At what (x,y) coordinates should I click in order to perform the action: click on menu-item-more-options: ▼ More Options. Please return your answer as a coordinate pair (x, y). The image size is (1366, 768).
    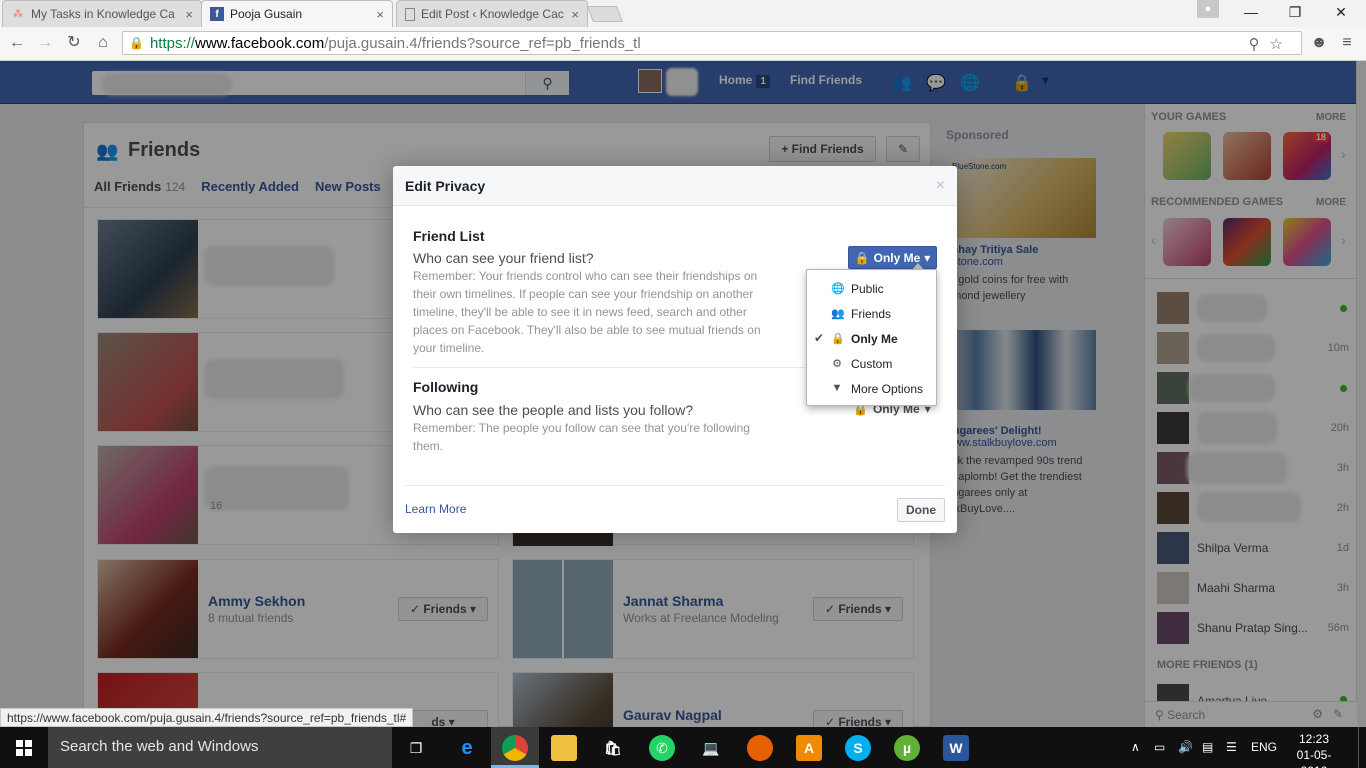
    Looking at the image, I should click on (871, 388).